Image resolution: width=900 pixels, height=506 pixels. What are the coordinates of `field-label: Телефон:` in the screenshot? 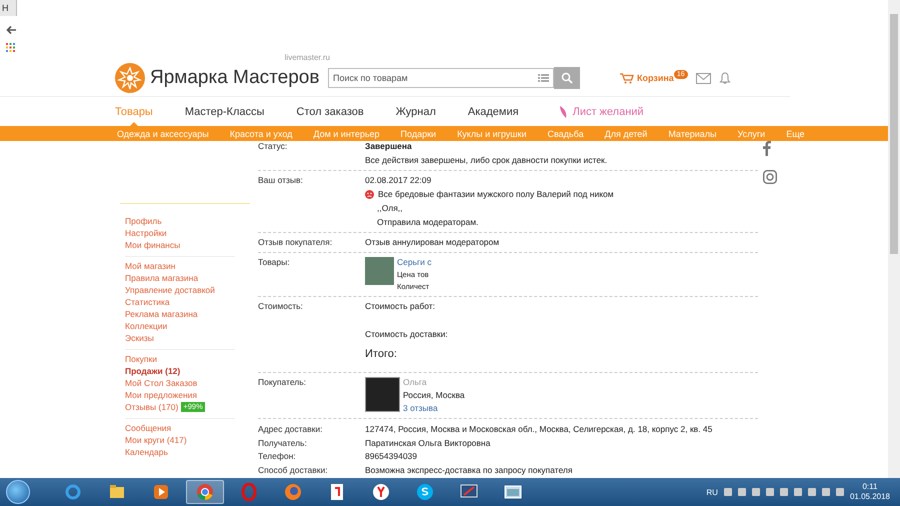 It's located at (277, 456).